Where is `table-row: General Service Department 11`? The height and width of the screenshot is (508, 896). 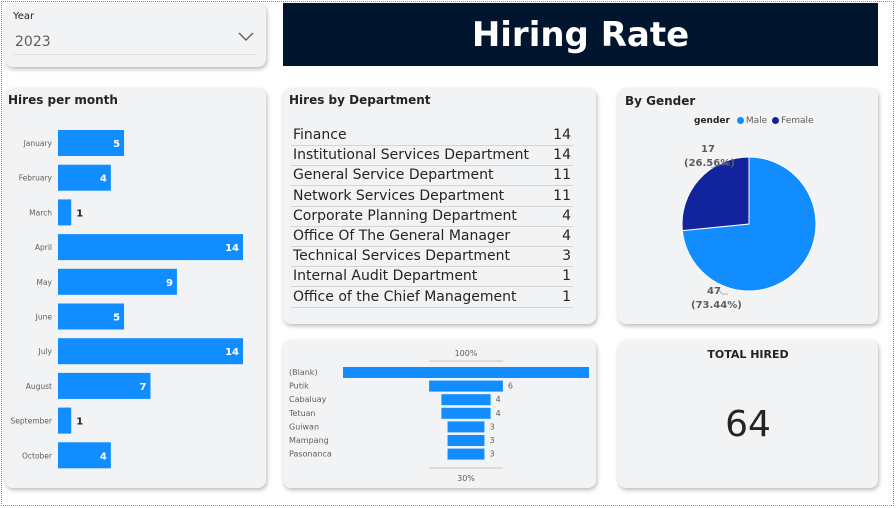 table-row: General Service Department 11 is located at coordinates (432, 176).